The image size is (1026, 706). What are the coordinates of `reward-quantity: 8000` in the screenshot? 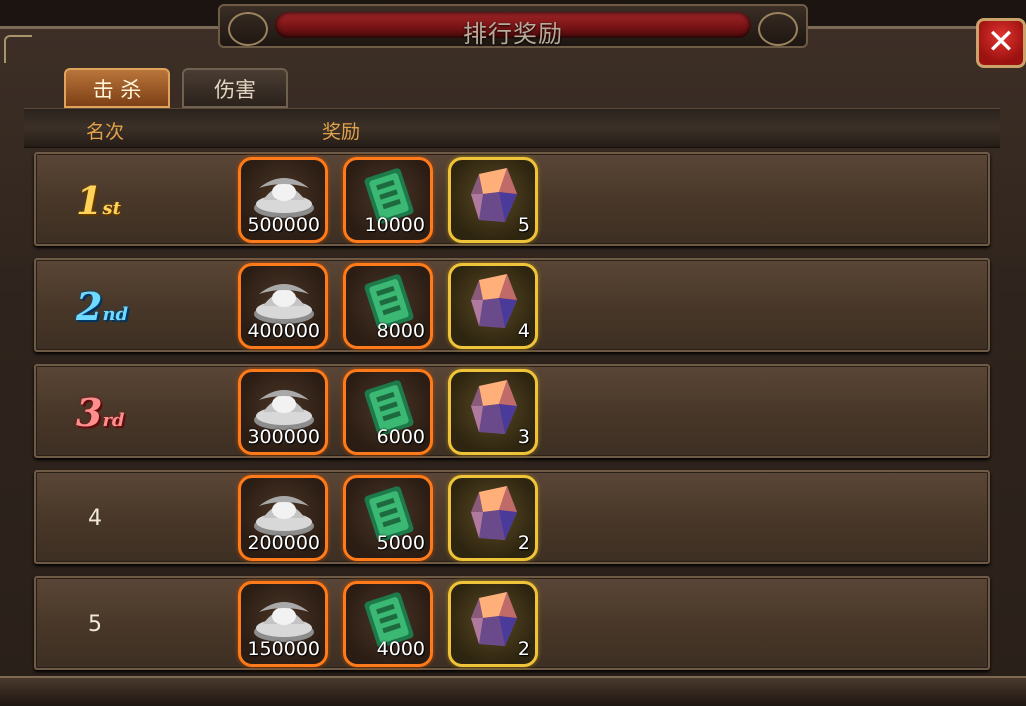 It's located at (400, 331).